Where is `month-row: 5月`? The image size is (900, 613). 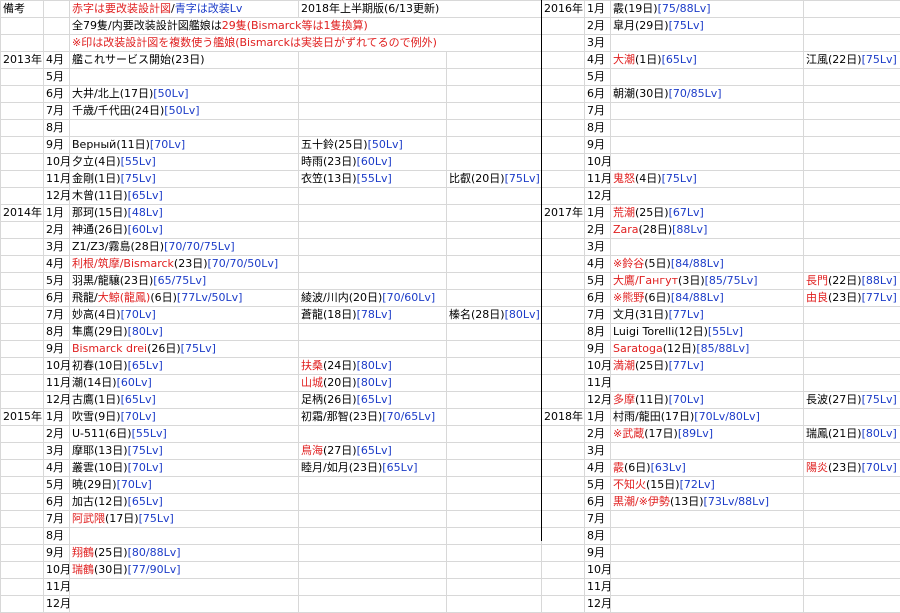 month-row: 5月 is located at coordinates (271, 77).